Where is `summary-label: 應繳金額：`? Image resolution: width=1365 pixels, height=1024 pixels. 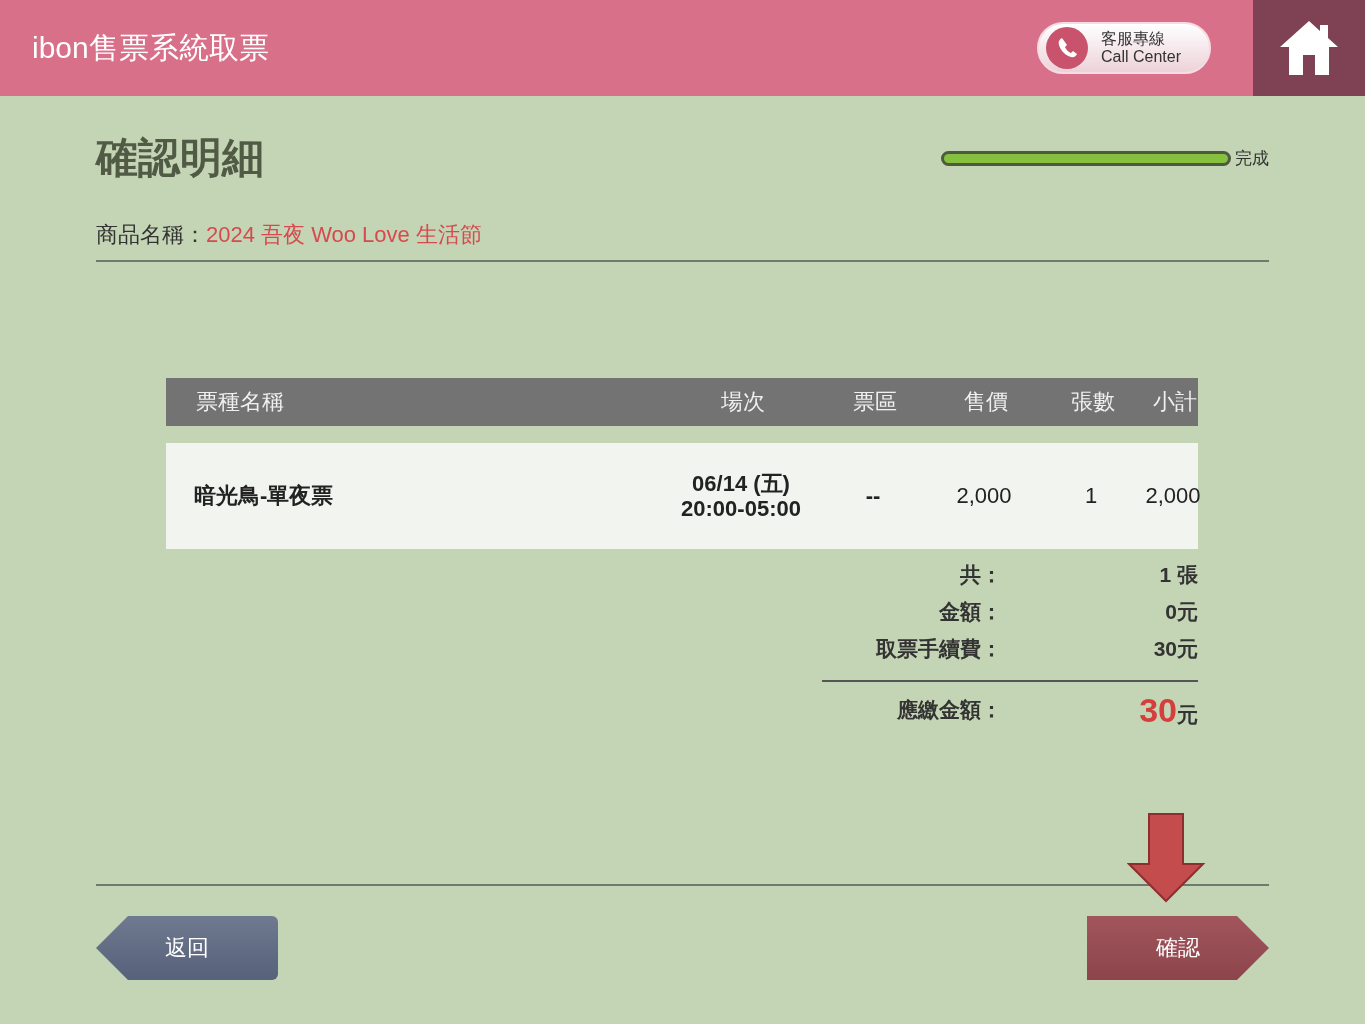
summary-label: 應繳金額： is located at coordinates (949, 710).